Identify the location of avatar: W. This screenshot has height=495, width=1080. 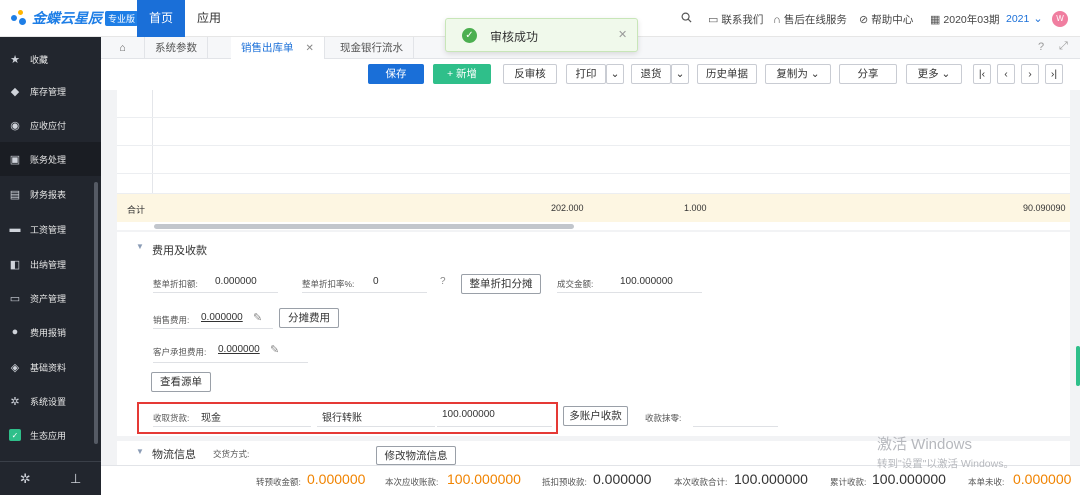
(1060, 19).